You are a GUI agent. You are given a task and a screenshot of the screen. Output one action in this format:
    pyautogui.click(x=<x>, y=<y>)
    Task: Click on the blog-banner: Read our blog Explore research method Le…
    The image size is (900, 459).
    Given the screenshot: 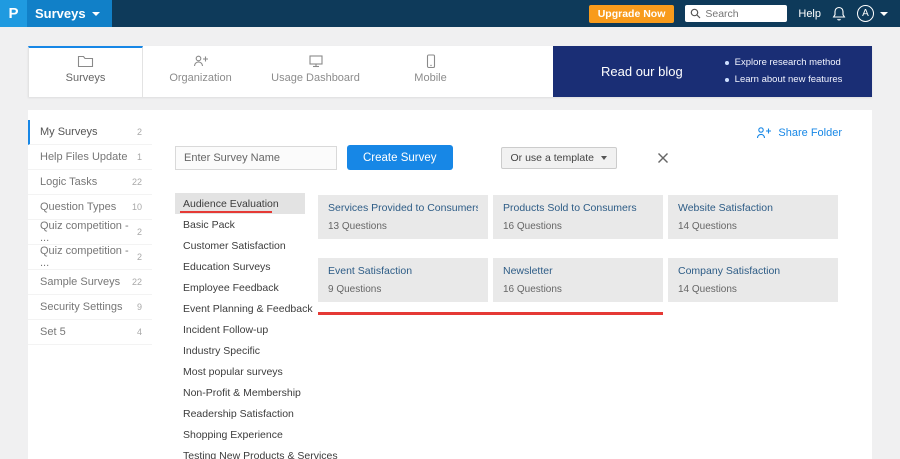 What is the action you would take?
    pyautogui.click(x=712, y=71)
    